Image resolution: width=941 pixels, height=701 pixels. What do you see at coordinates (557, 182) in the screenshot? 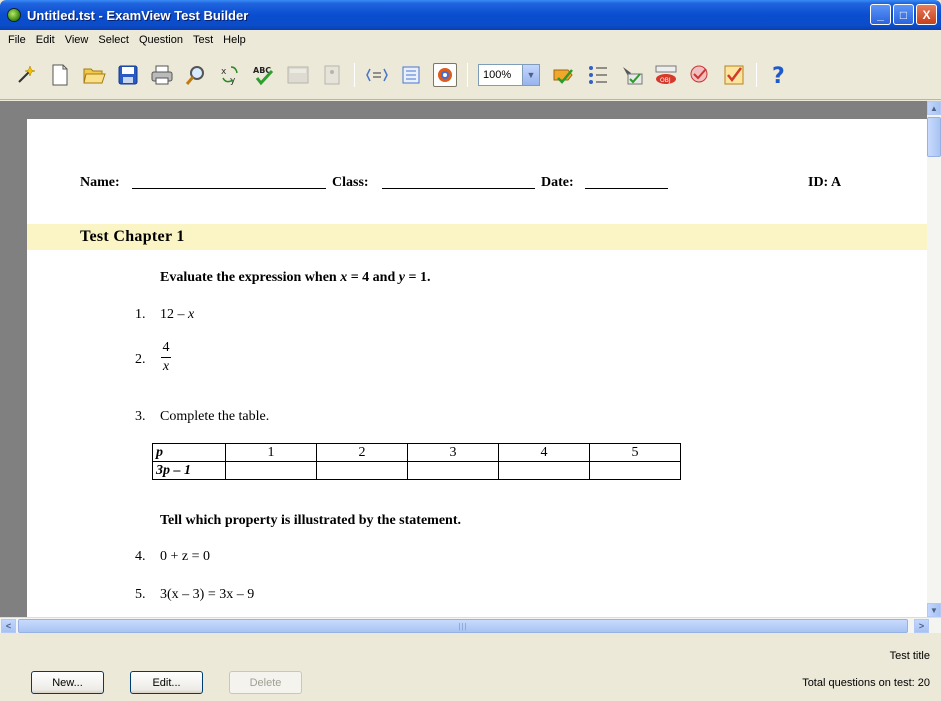
I see `date-label: Date:` at bounding box center [557, 182].